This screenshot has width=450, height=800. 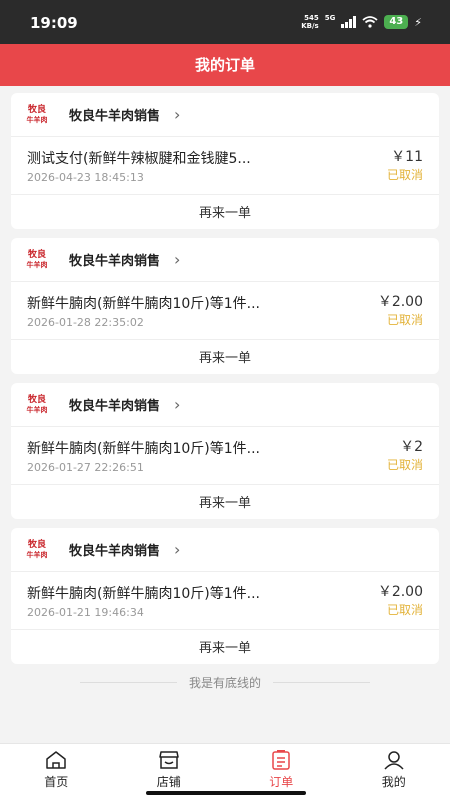 What do you see at coordinates (226, 793) in the screenshot?
I see `home-indicator` at bounding box center [226, 793].